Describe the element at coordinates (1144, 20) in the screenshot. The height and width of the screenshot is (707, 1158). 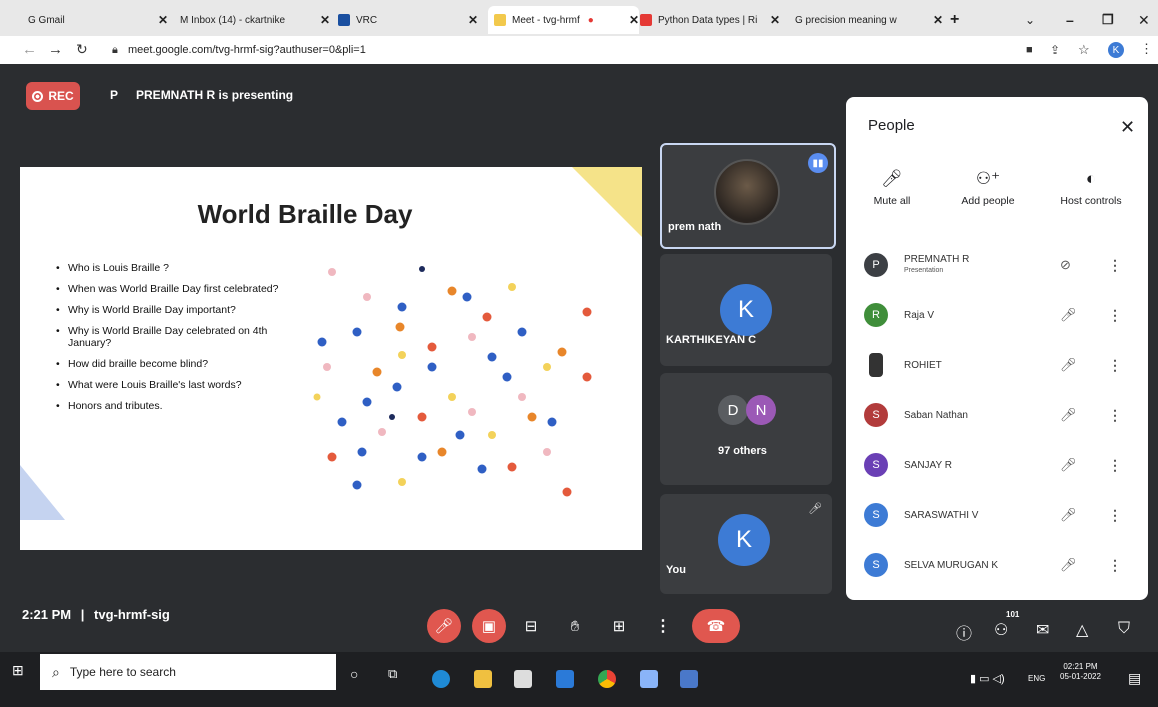
I see `close-window-icon: ✕` at that location.